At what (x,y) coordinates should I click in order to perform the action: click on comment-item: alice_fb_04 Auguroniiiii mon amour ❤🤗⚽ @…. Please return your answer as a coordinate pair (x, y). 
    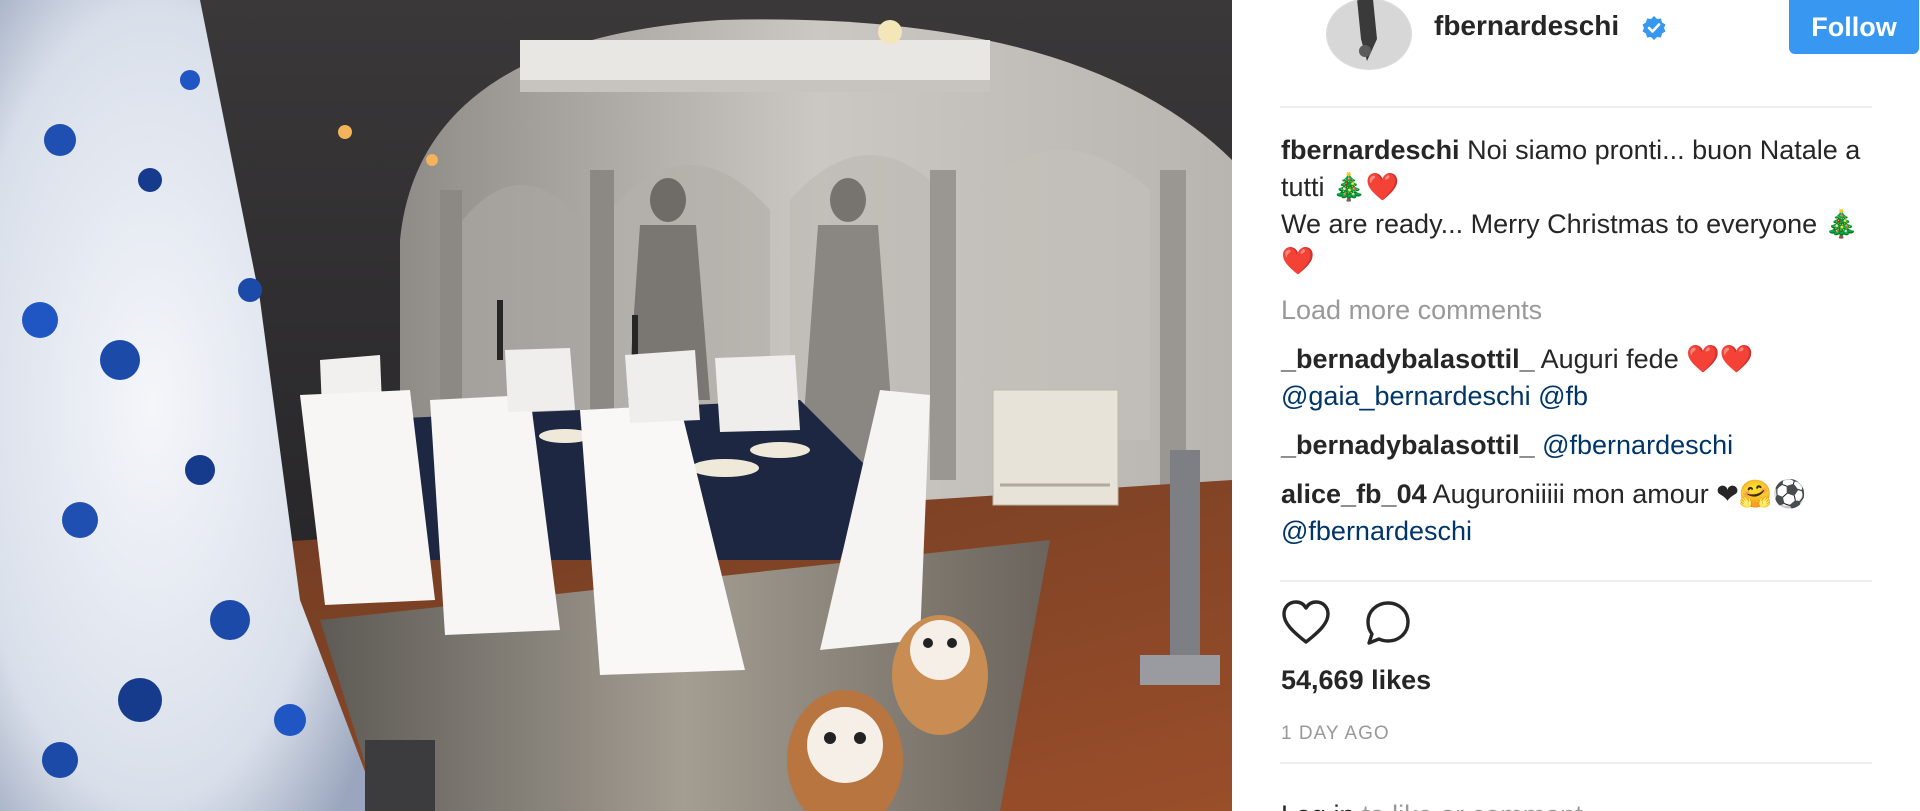
    Looking at the image, I should click on (1576, 513).